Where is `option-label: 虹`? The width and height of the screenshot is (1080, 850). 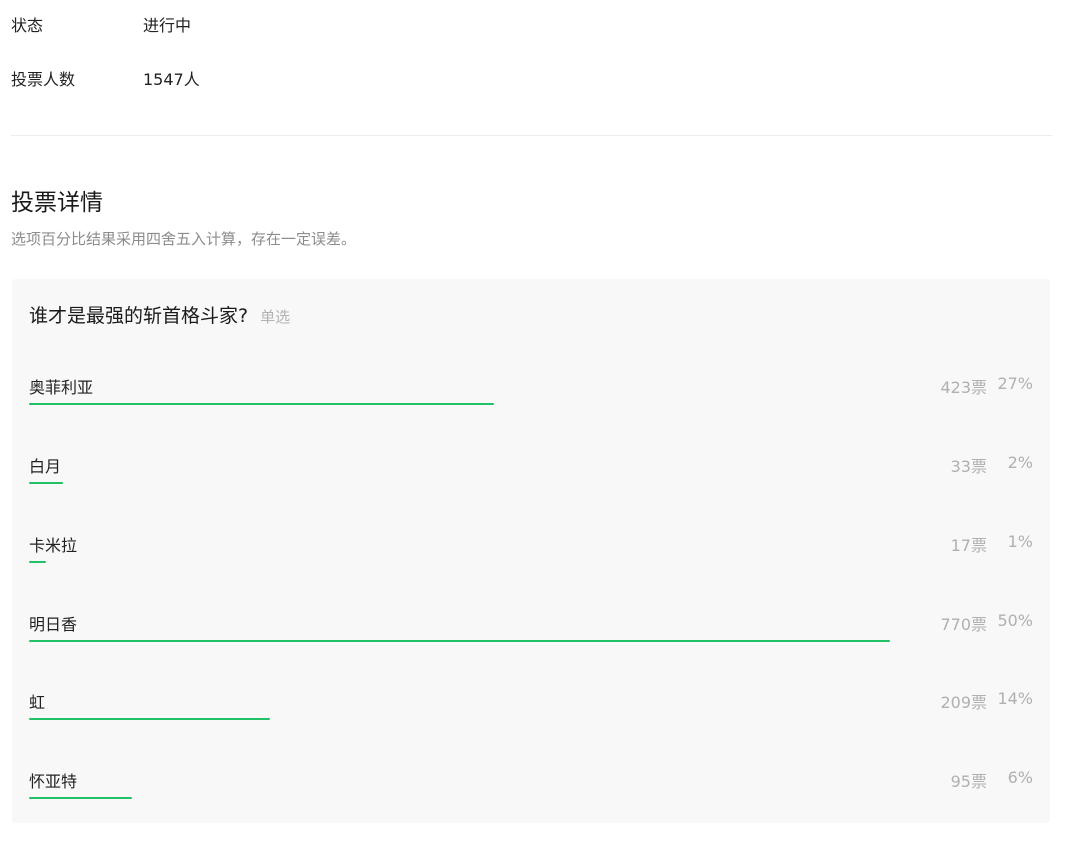 option-label: 虹 is located at coordinates (37, 702).